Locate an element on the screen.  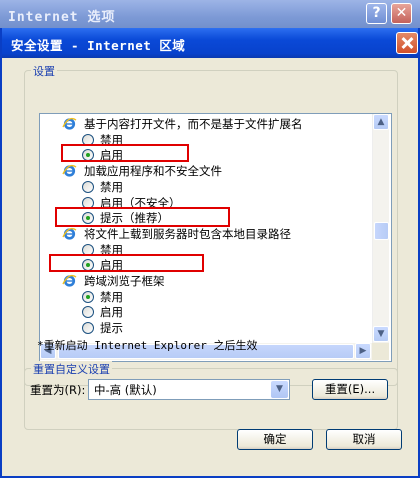
help-button: ? is located at coordinates (376, 13).